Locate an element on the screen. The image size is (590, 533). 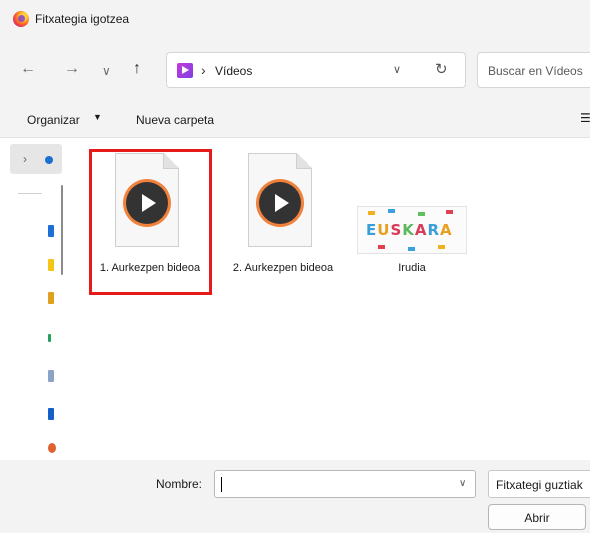
dialog-footer: Nombre: ∨ Fitxategi guztiak Abrir is located at coordinates (295, 496).